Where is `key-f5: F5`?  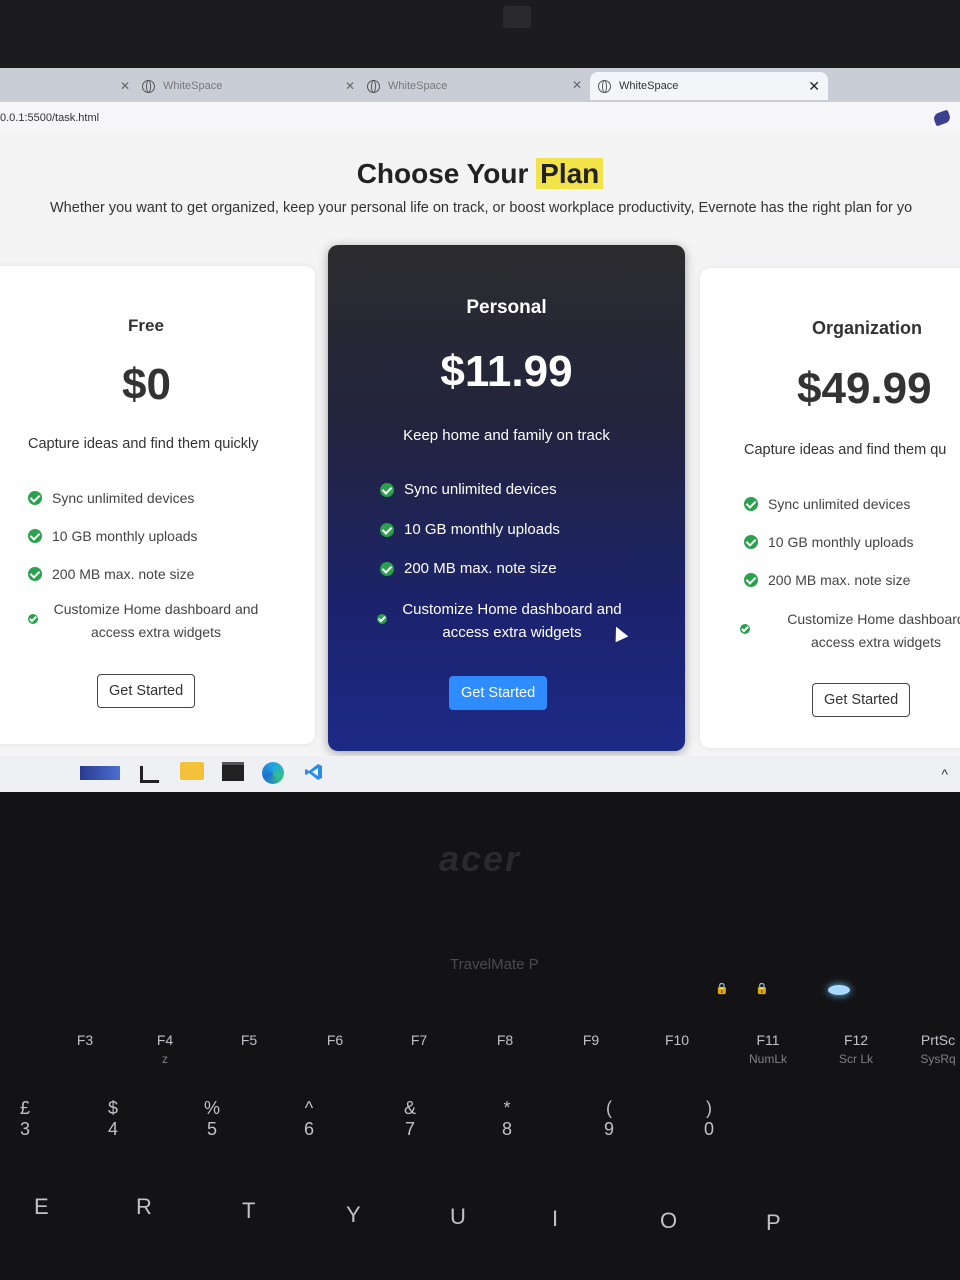
key-f5: F5 is located at coordinates (249, 1040).